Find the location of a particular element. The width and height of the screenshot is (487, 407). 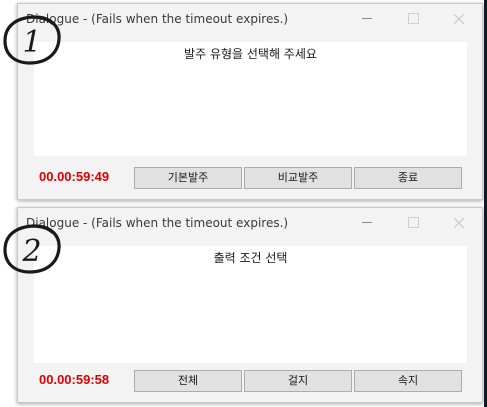

dialog-footer: 00.00:59:49 기본발주 비교발주 종료 is located at coordinates (250, 179).